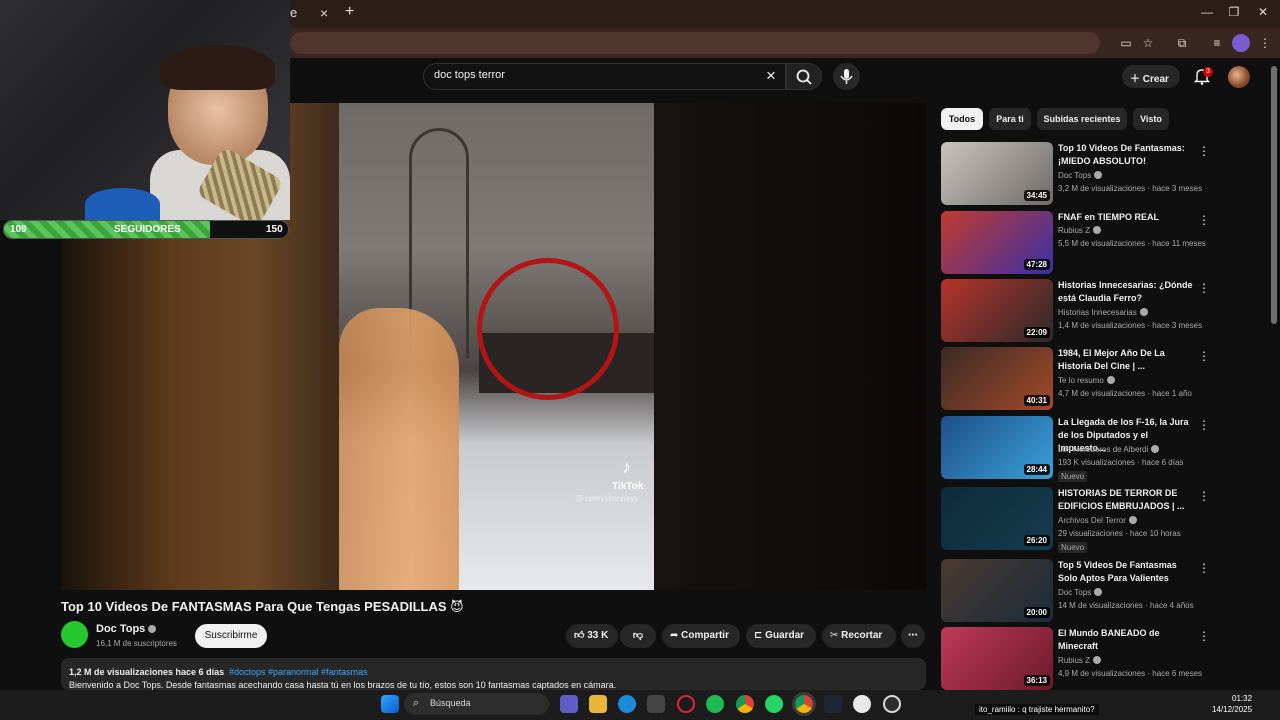  I want to click on recommendation-channel: Archivos Del Terror, so click(1097, 520).